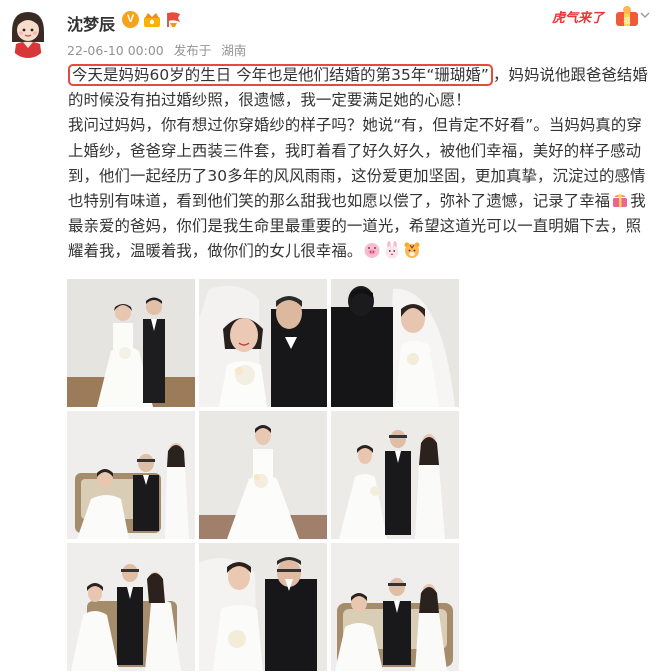 Image resolution: width=660 pixels, height=672 pixels. I want to click on corner-decoration-text: 虎气来了, so click(578, 18).